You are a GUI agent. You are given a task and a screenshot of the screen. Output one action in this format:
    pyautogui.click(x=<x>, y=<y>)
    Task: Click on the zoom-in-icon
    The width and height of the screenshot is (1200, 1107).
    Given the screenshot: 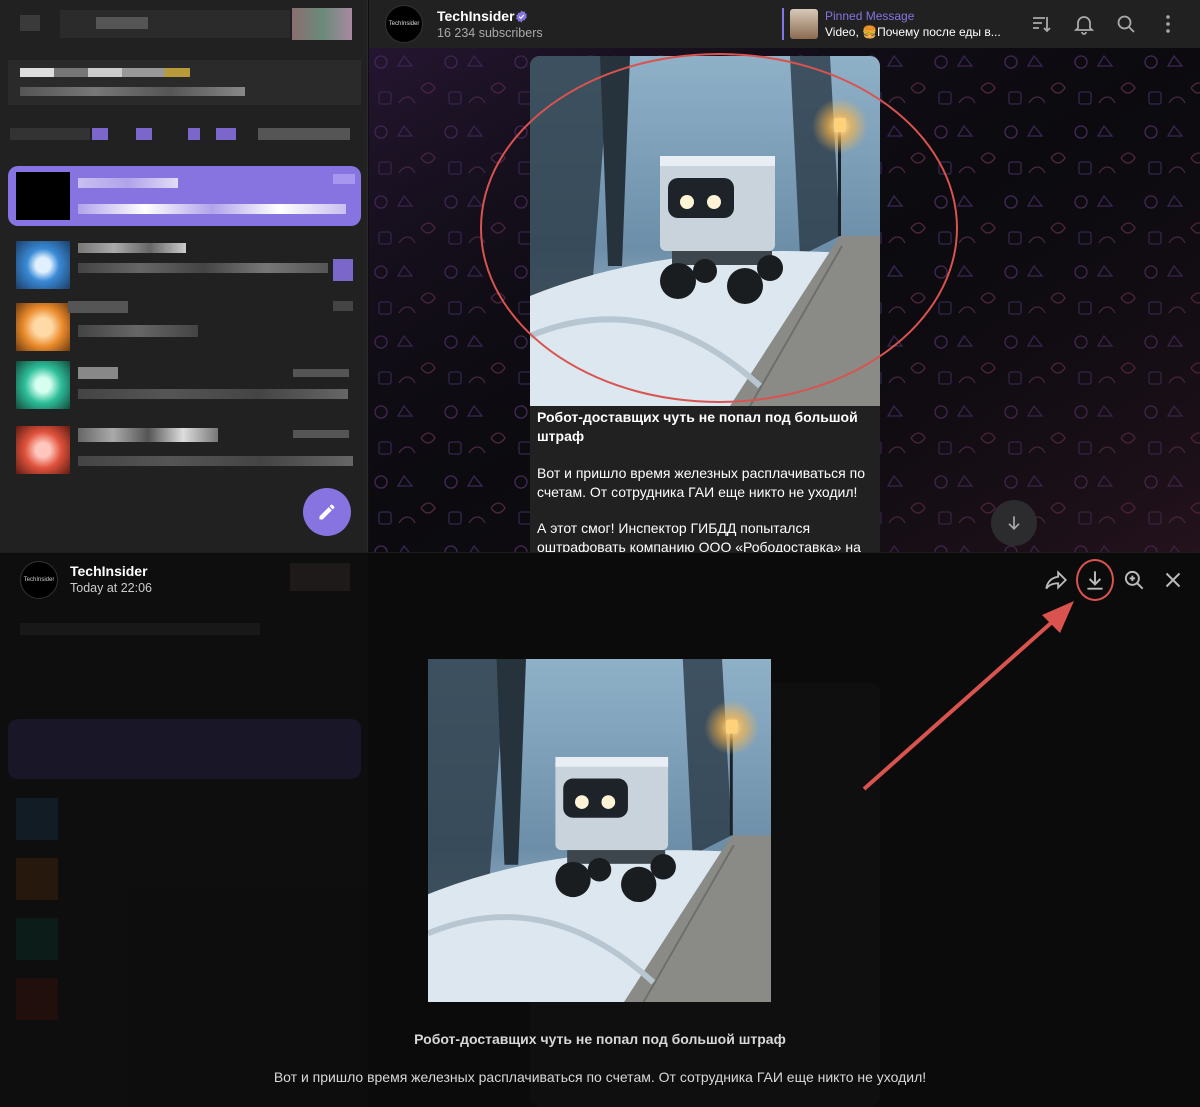 What is the action you would take?
    pyautogui.click(x=1134, y=580)
    